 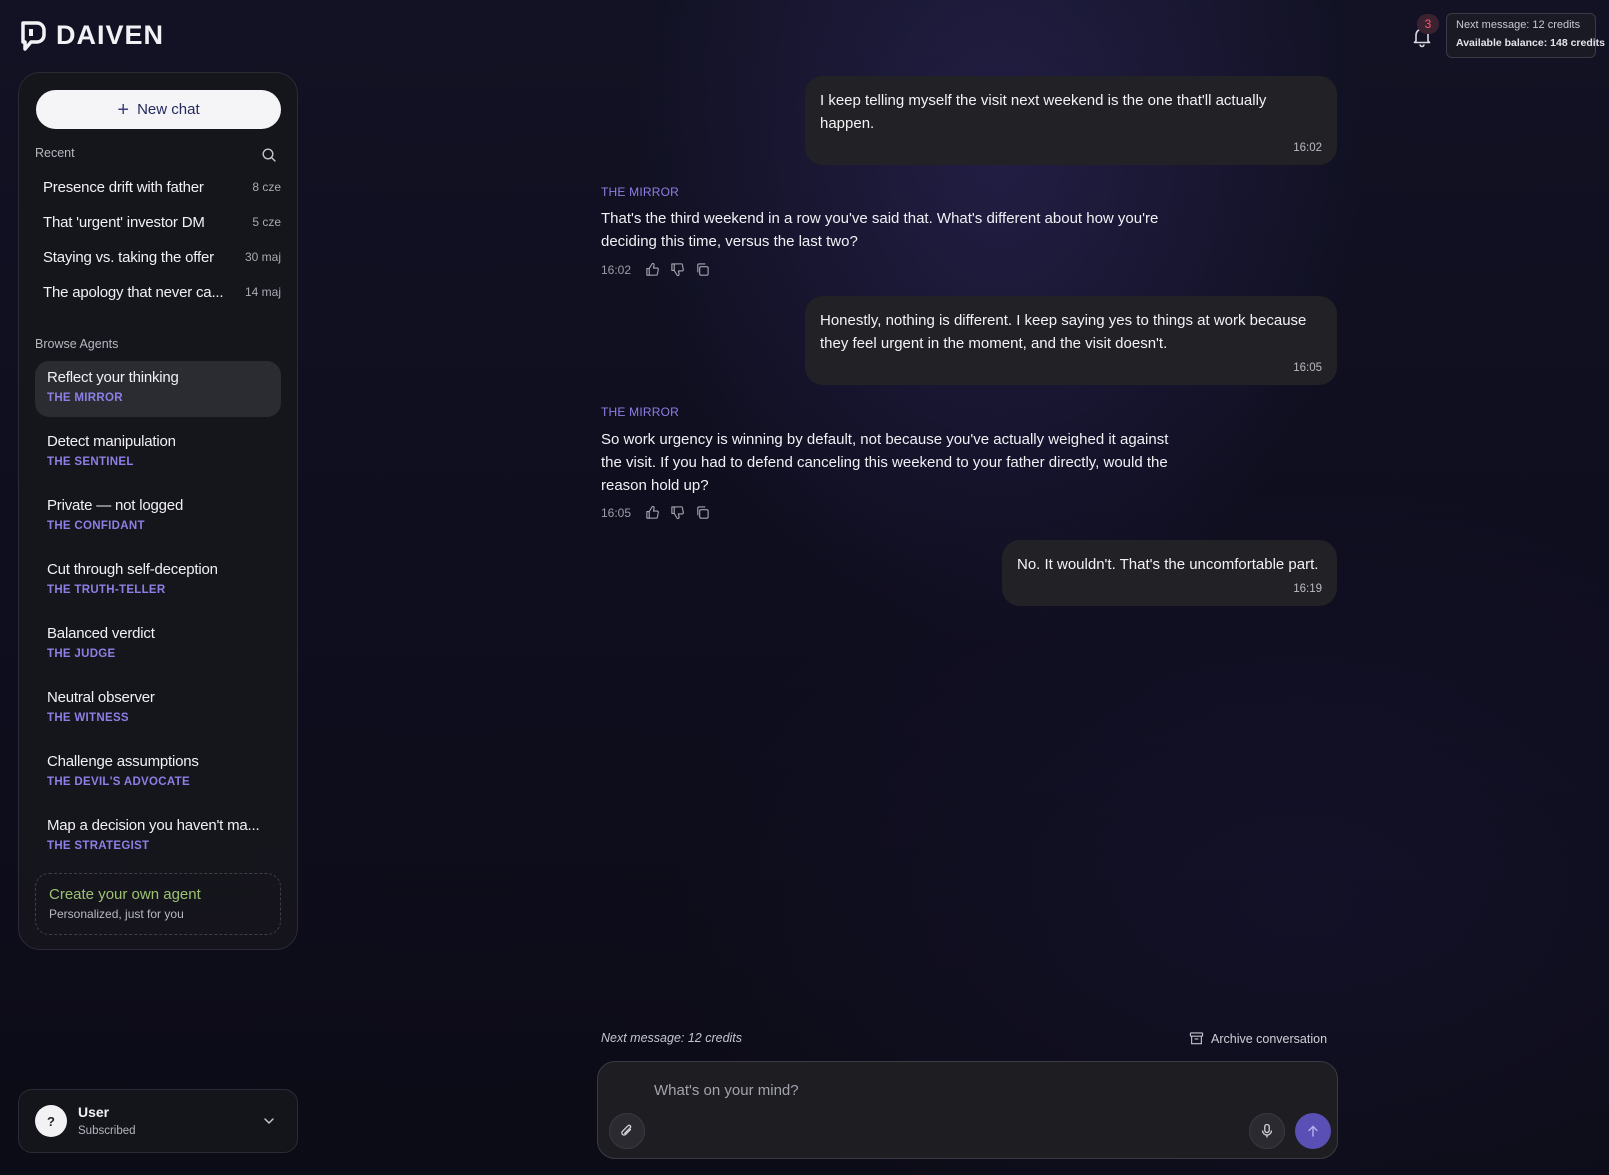 What do you see at coordinates (77, 344) in the screenshot?
I see `agents-heading: Browse Agents` at bounding box center [77, 344].